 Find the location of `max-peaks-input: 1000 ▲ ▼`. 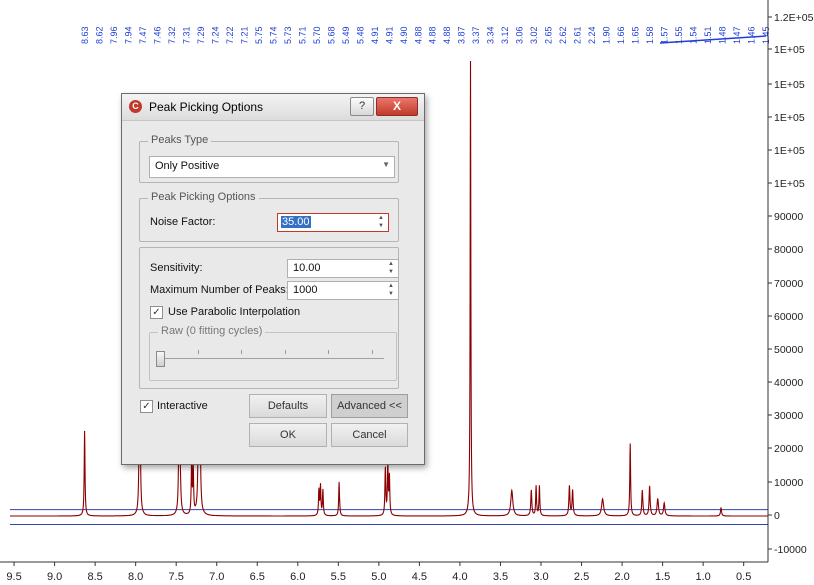

max-peaks-input: 1000 ▲ ▼ is located at coordinates (343, 290).